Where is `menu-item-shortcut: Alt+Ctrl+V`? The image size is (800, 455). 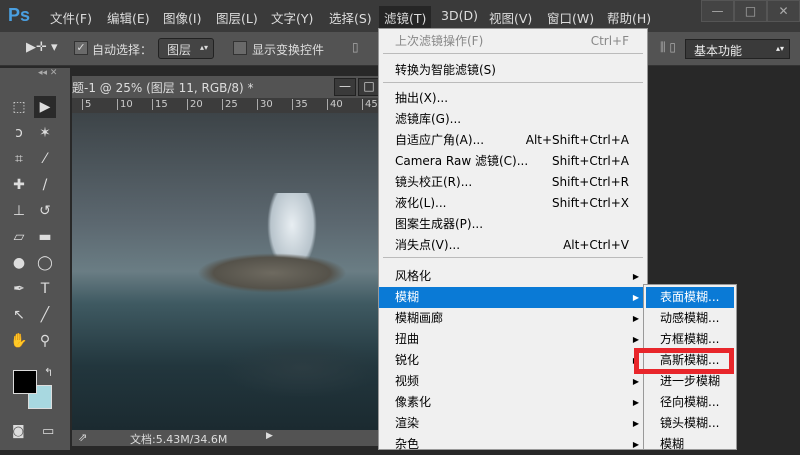 menu-item-shortcut: Alt+Ctrl+V is located at coordinates (596, 245).